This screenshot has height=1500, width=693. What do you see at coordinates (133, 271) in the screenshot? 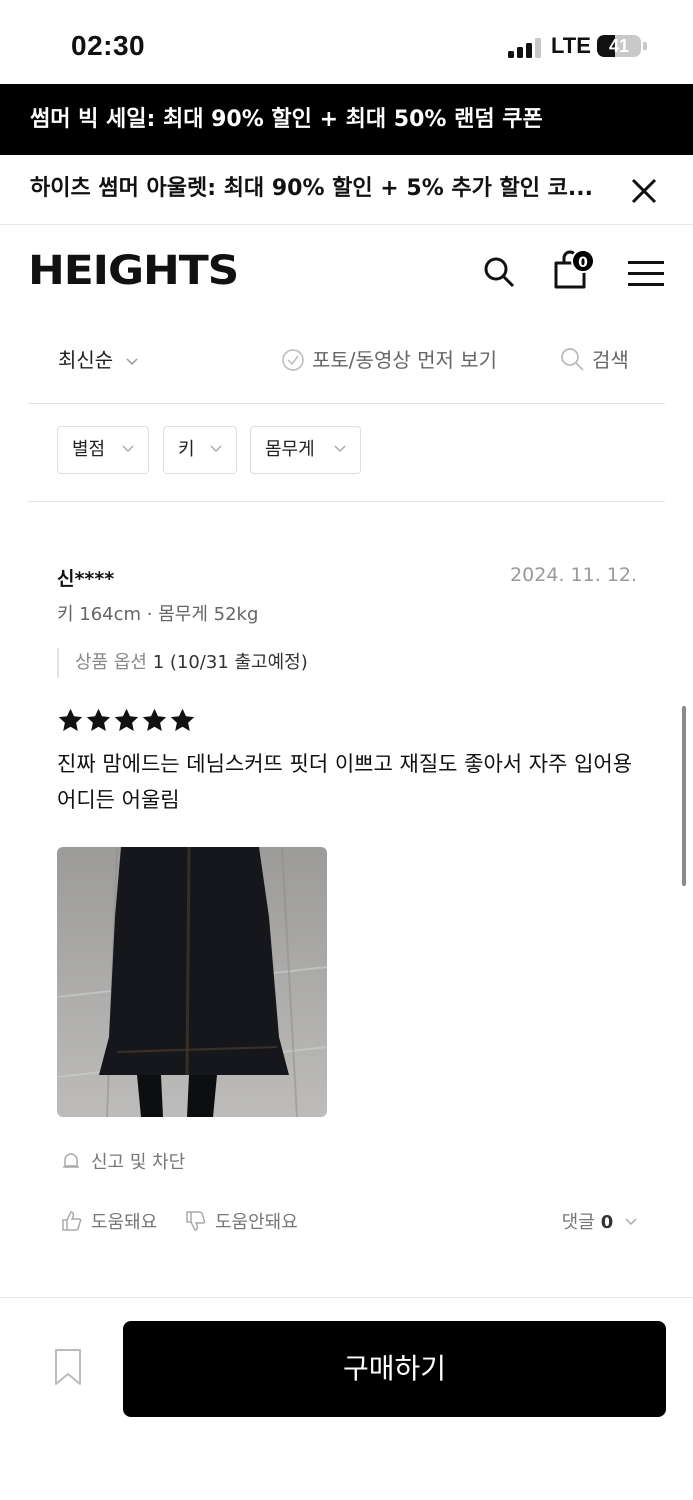
I see `heights-logo: HEIGHTS` at bounding box center [133, 271].